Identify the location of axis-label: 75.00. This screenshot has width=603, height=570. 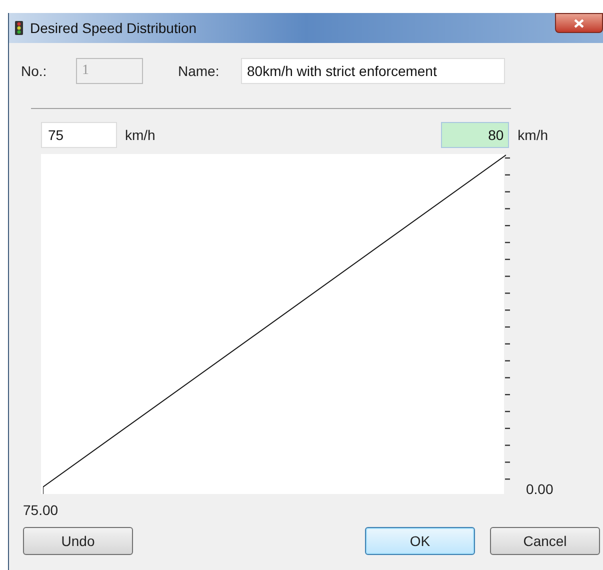
(40, 510).